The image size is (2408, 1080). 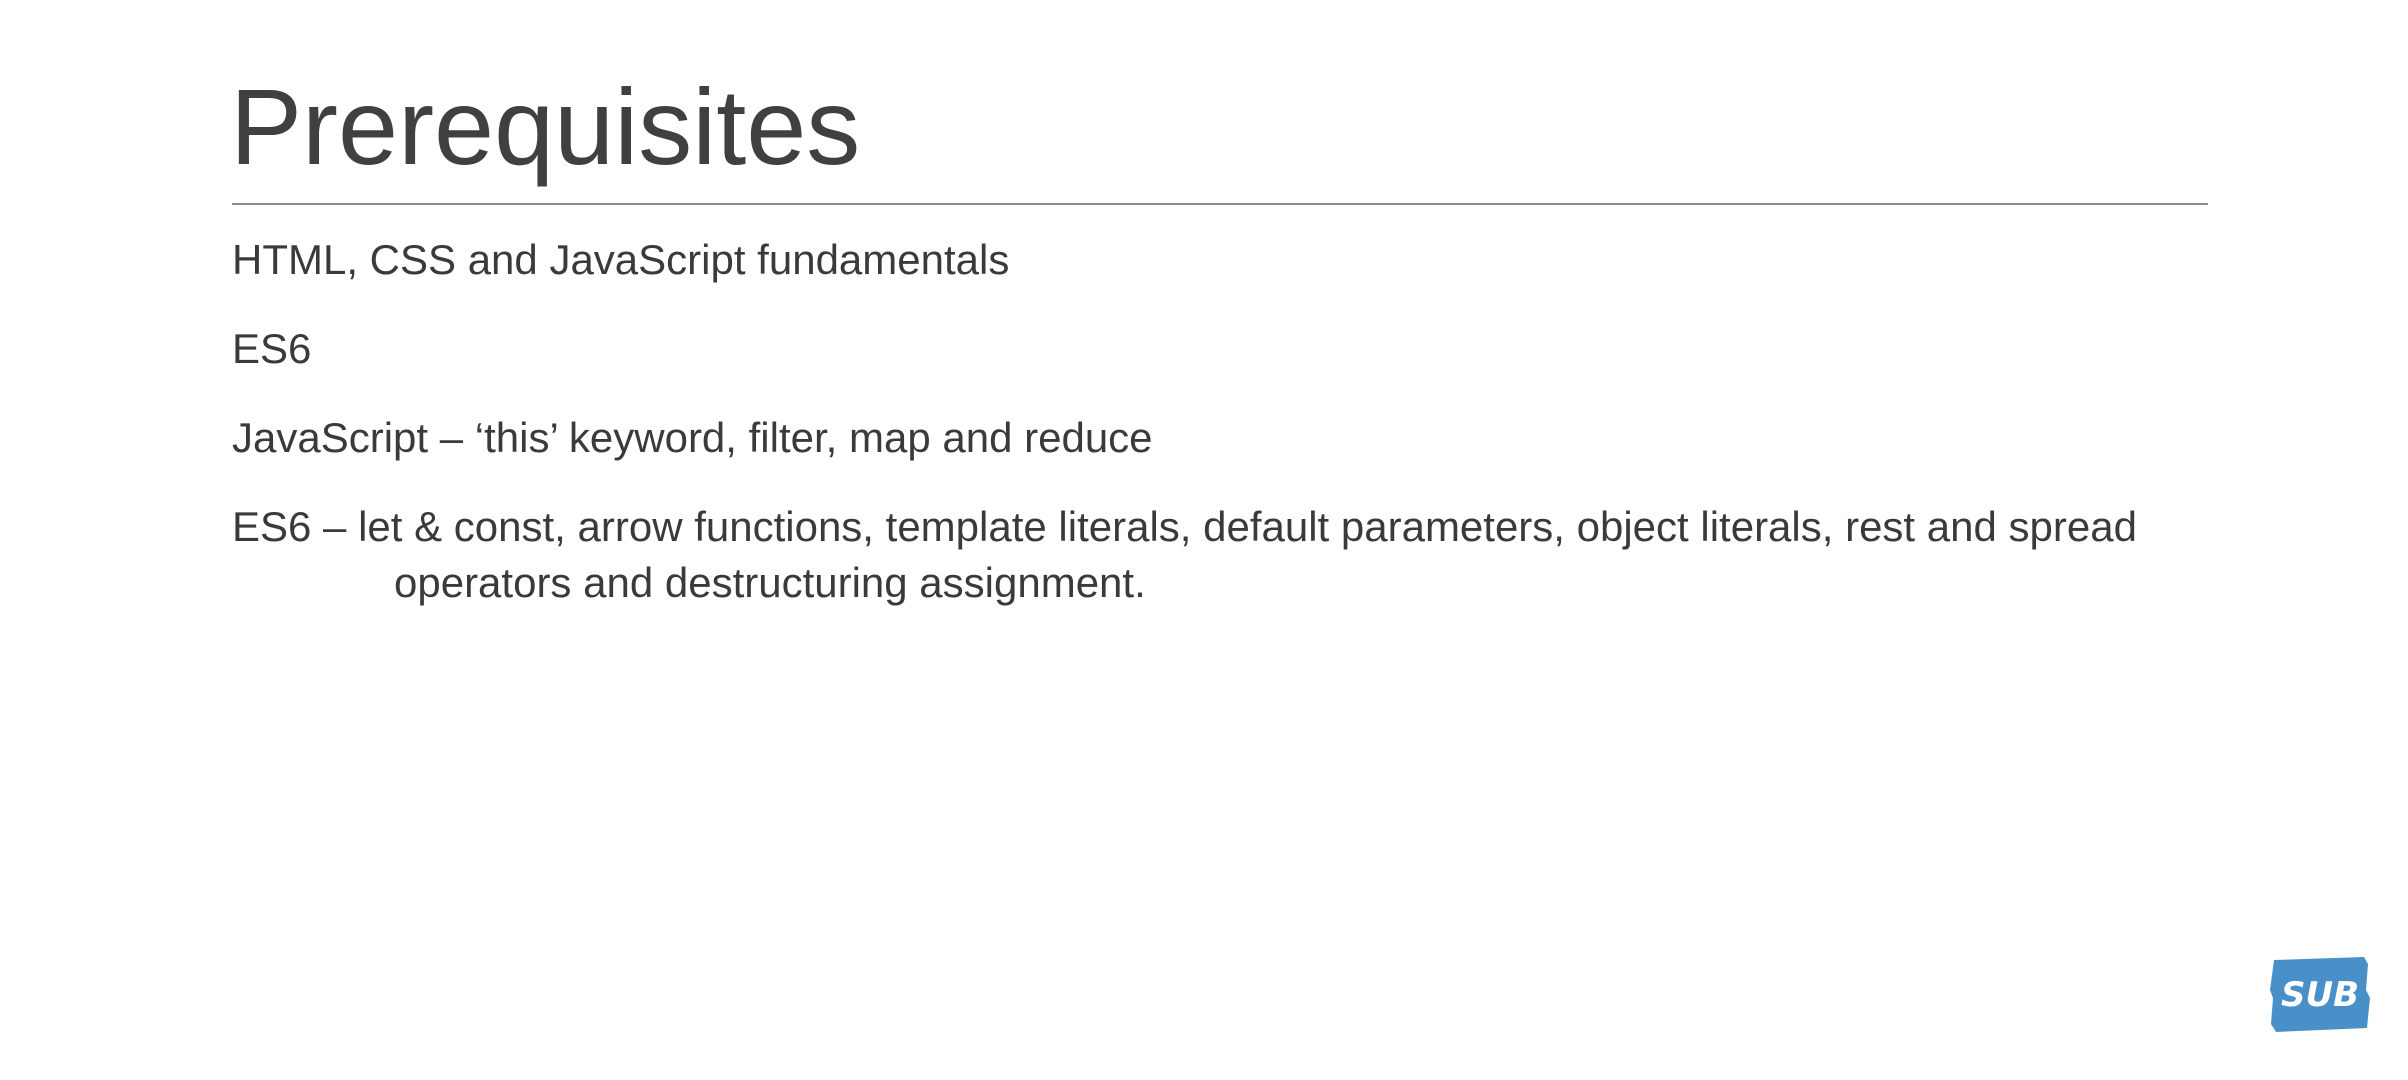 I want to click on prerequisite-item: HTML, CSS and JavaScript fundamentals, so click(x=621, y=259).